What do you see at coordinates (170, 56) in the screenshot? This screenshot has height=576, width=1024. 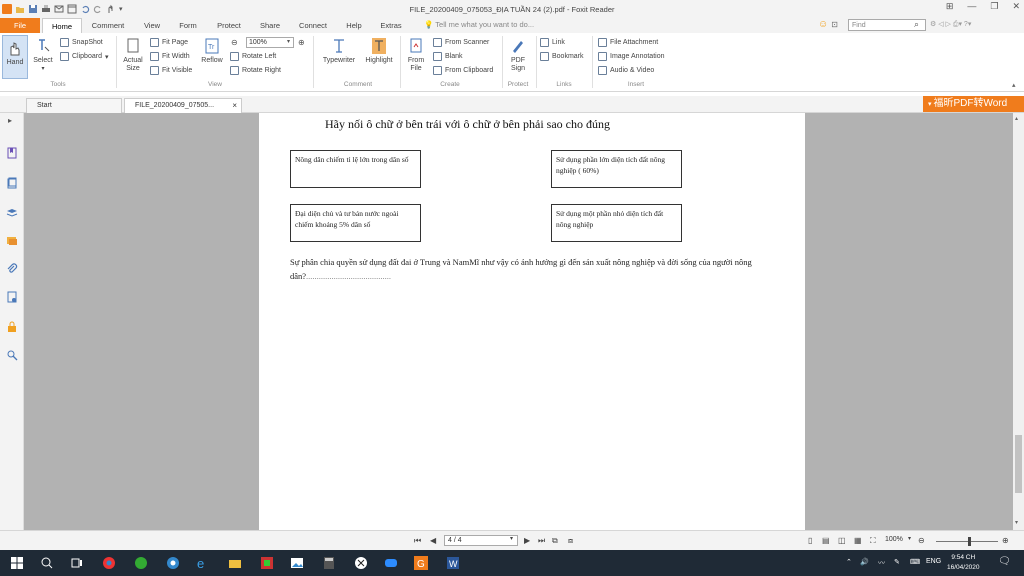 I see `fit-width-button: Fit Width` at bounding box center [170, 56].